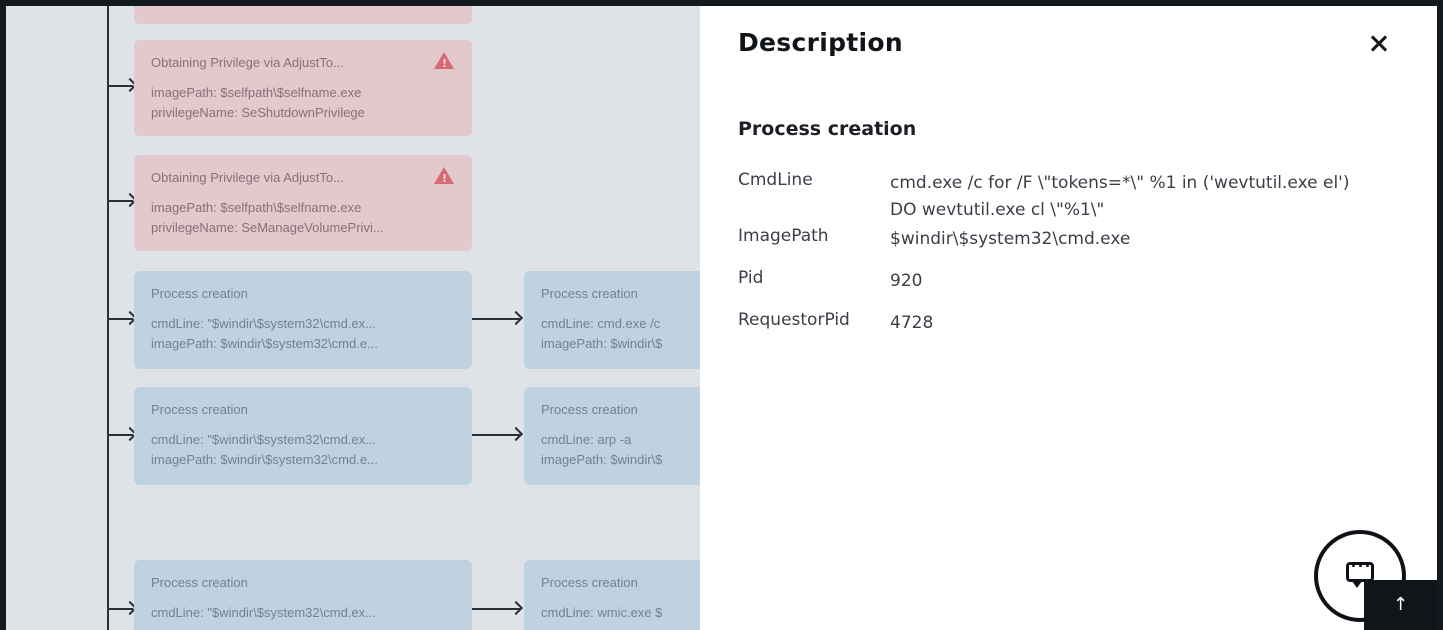 The image size is (1443, 630). I want to click on field-key: CmdLine, so click(775, 180).